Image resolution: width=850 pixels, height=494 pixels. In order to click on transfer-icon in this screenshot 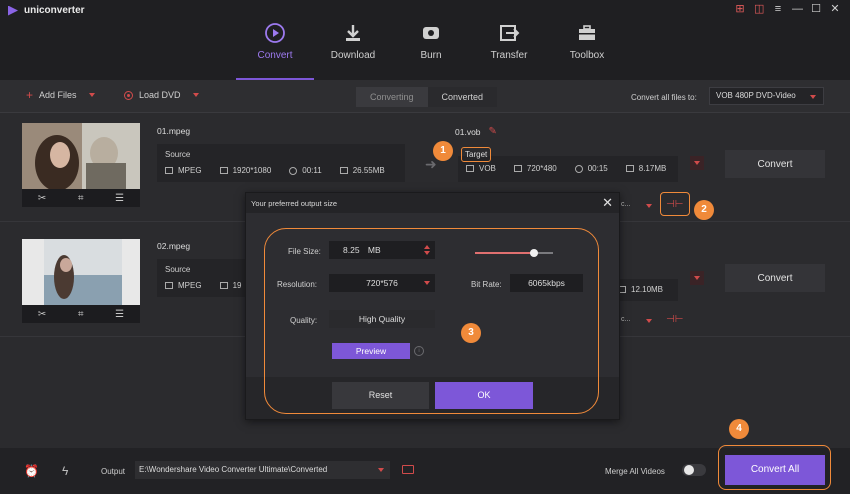, I will do `click(510, 33)`.